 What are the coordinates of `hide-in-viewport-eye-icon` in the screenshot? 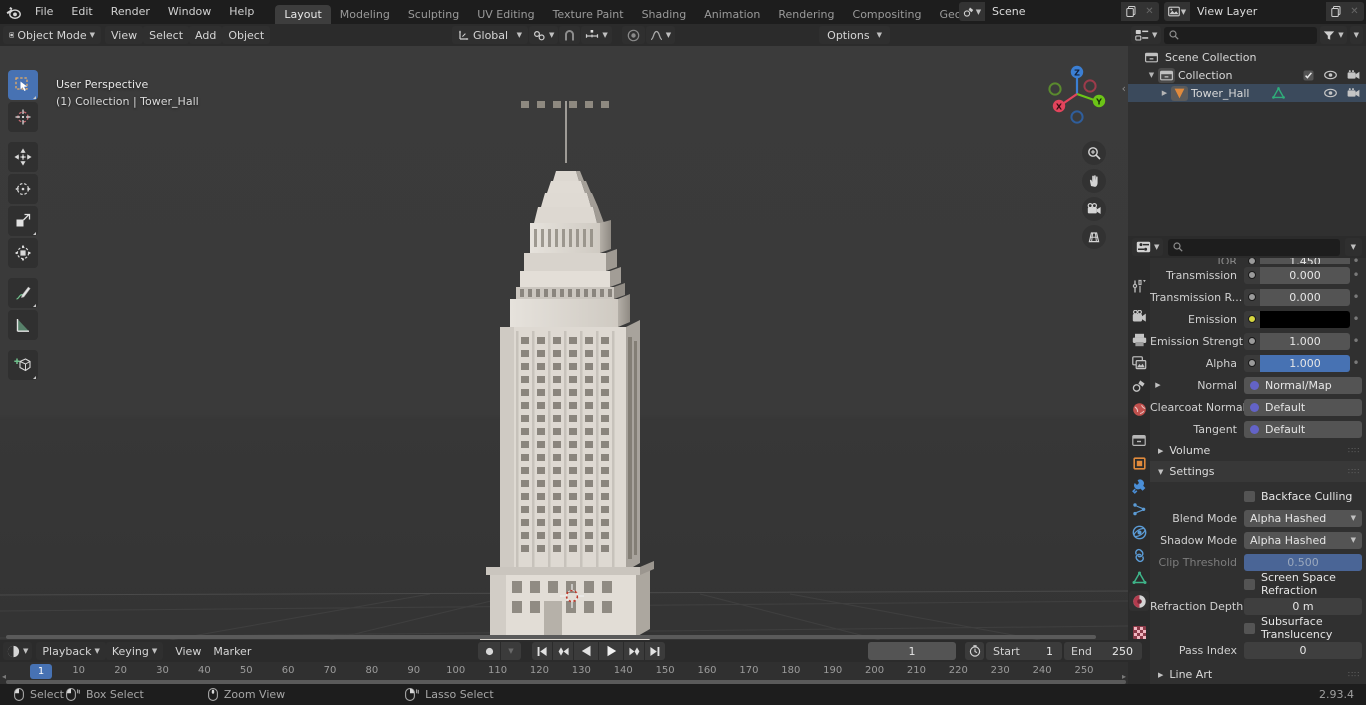 It's located at (1330, 75).